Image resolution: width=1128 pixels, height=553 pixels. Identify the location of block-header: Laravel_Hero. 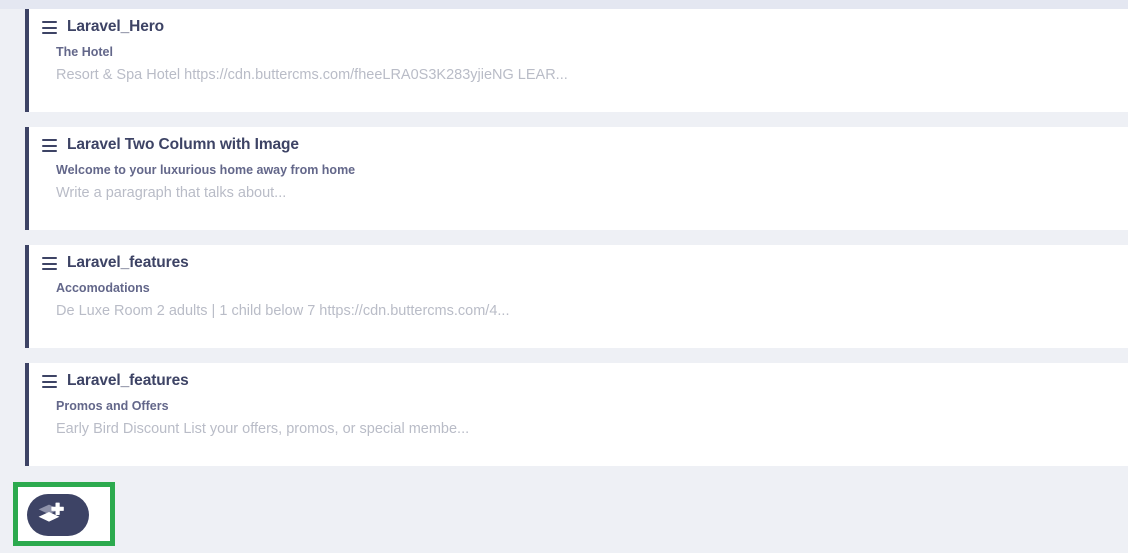
(578, 22).